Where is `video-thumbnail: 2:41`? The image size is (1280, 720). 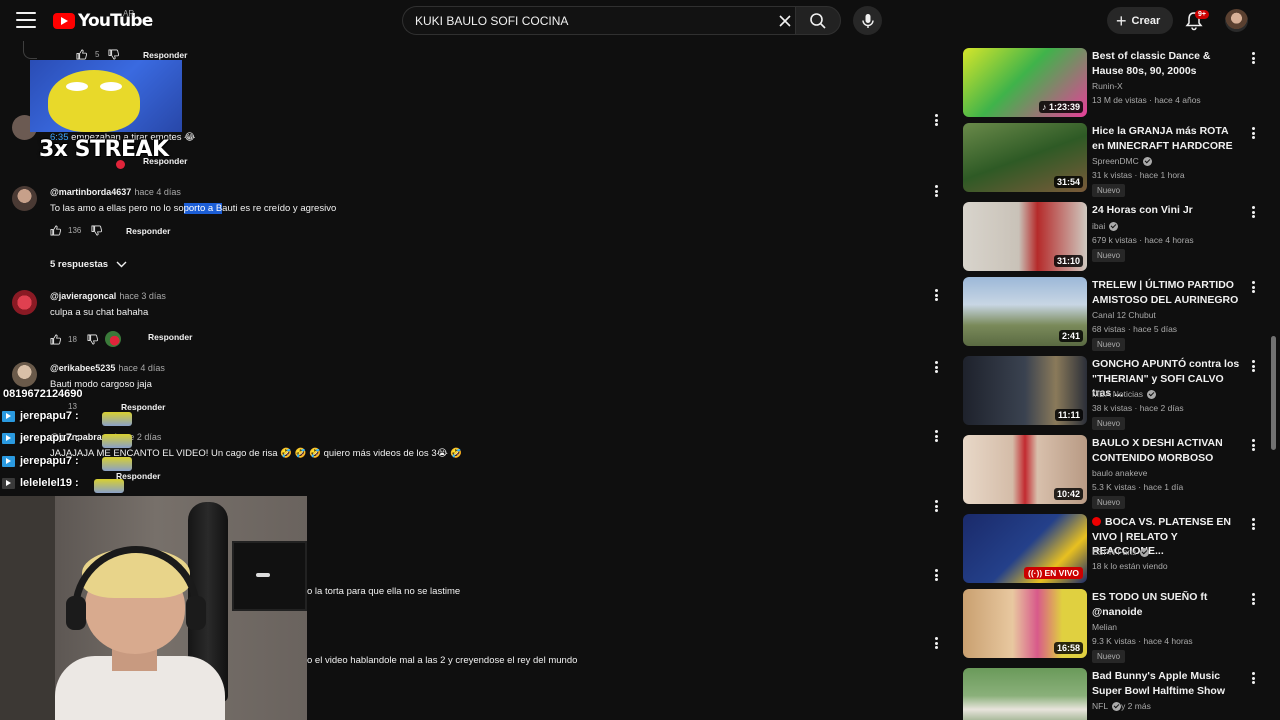 video-thumbnail: 2:41 is located at coordinates (1025, 311).